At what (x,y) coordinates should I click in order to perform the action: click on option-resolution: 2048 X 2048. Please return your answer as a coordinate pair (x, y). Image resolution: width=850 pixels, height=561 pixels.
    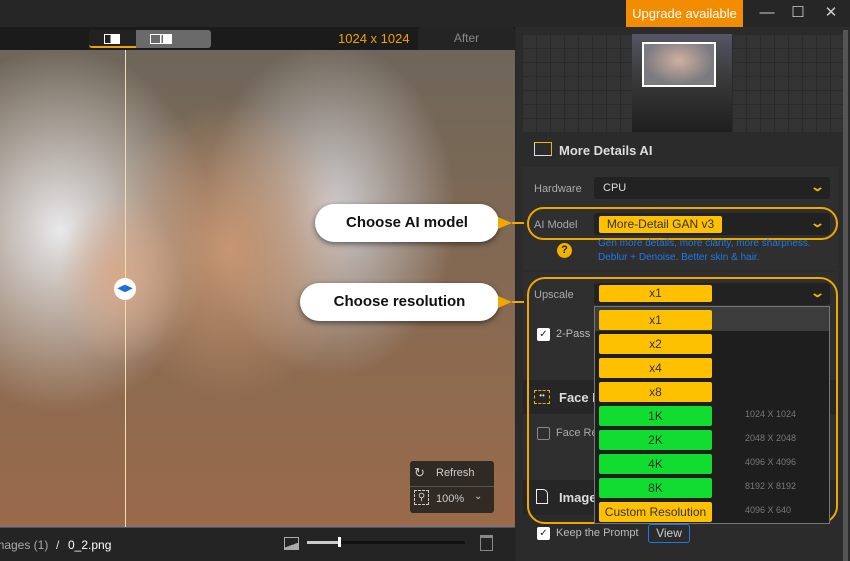
    Looking at the image, I should click on (771, 438).